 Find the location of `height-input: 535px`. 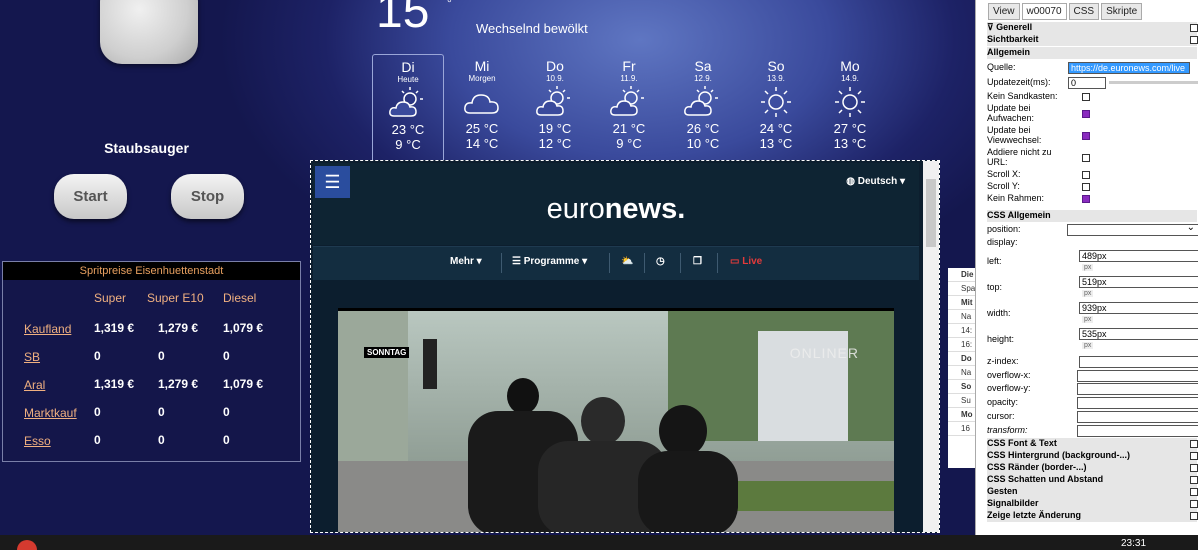

height-input: 535px is located at coordinates (1138, 334).